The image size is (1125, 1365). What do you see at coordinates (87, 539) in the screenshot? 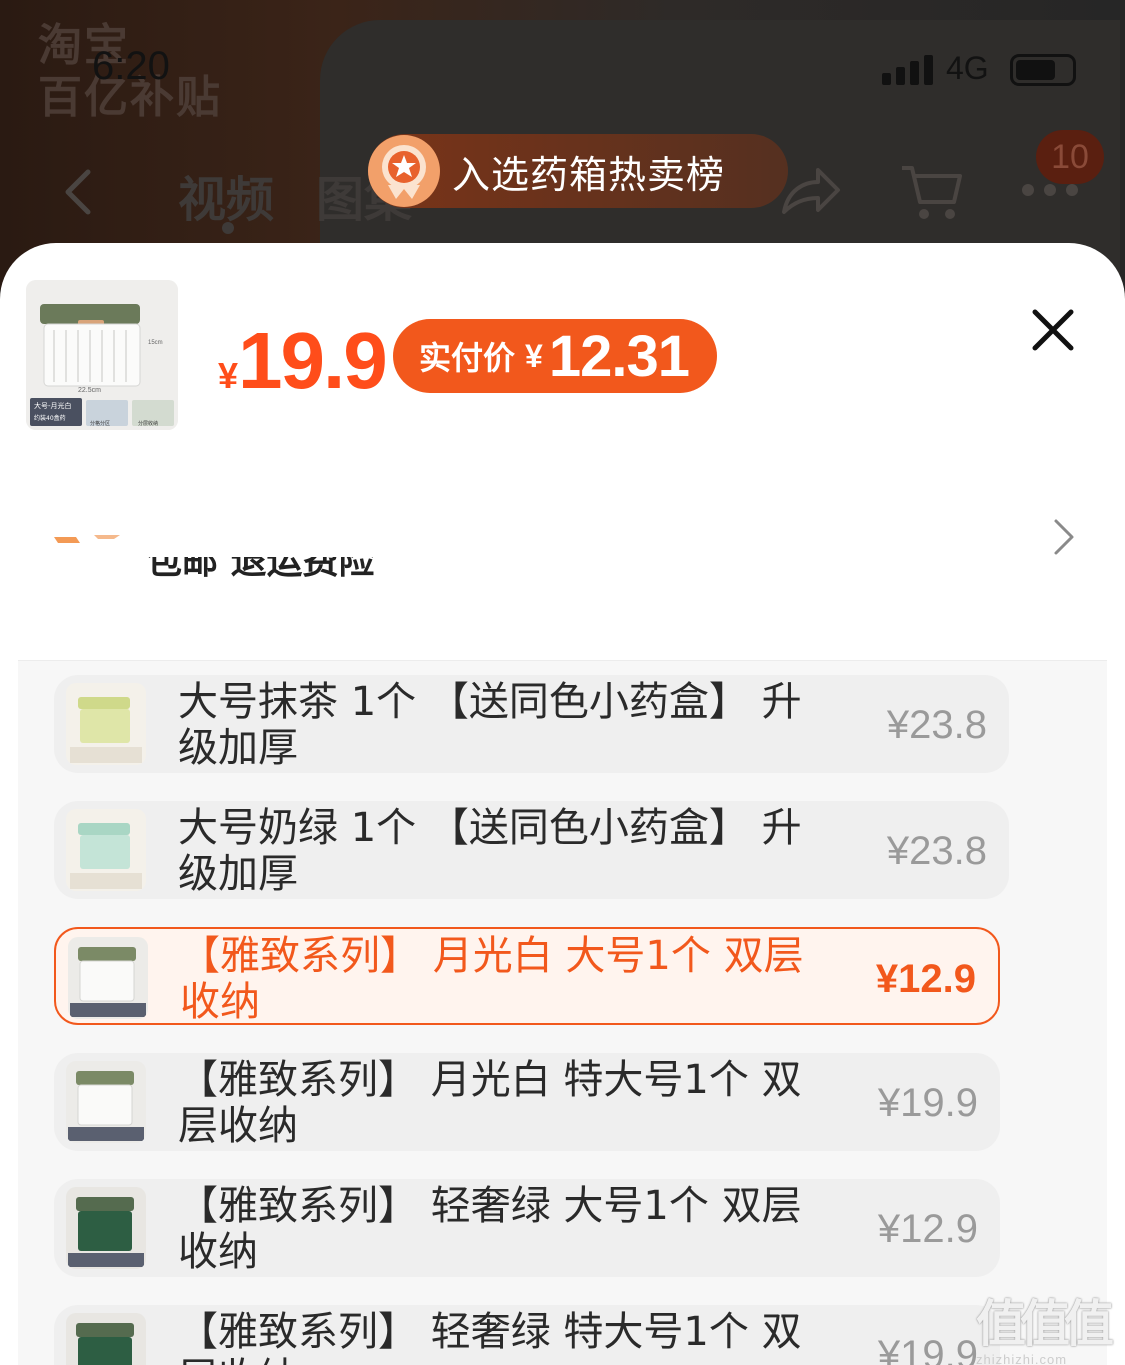
I see `location-icon` at bounding box center [87, 539].